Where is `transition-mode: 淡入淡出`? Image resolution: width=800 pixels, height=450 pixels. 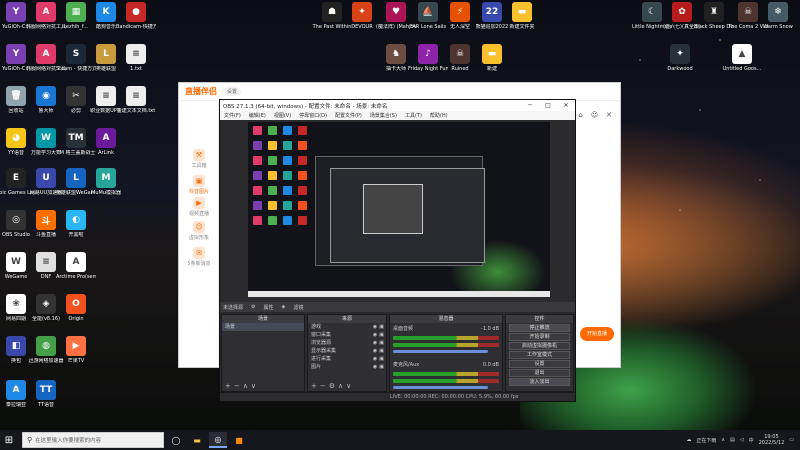
transition-mode: 淡入淡出 is located at coordinates (539, 382).